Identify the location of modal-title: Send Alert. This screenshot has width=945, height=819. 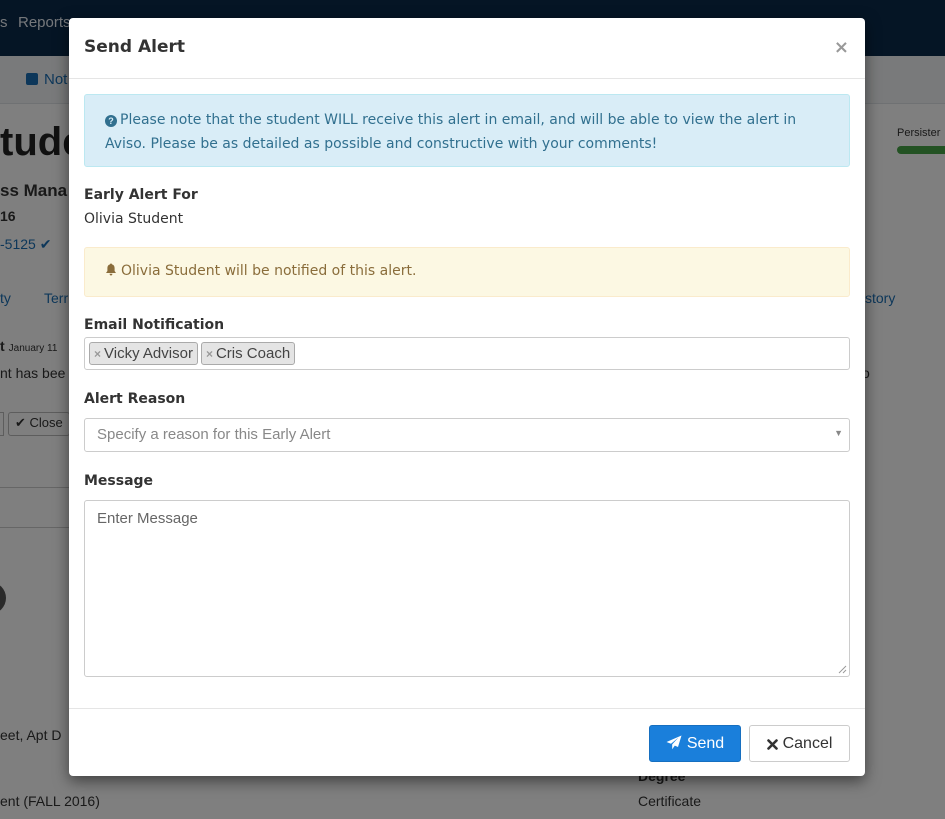
(134, 47).